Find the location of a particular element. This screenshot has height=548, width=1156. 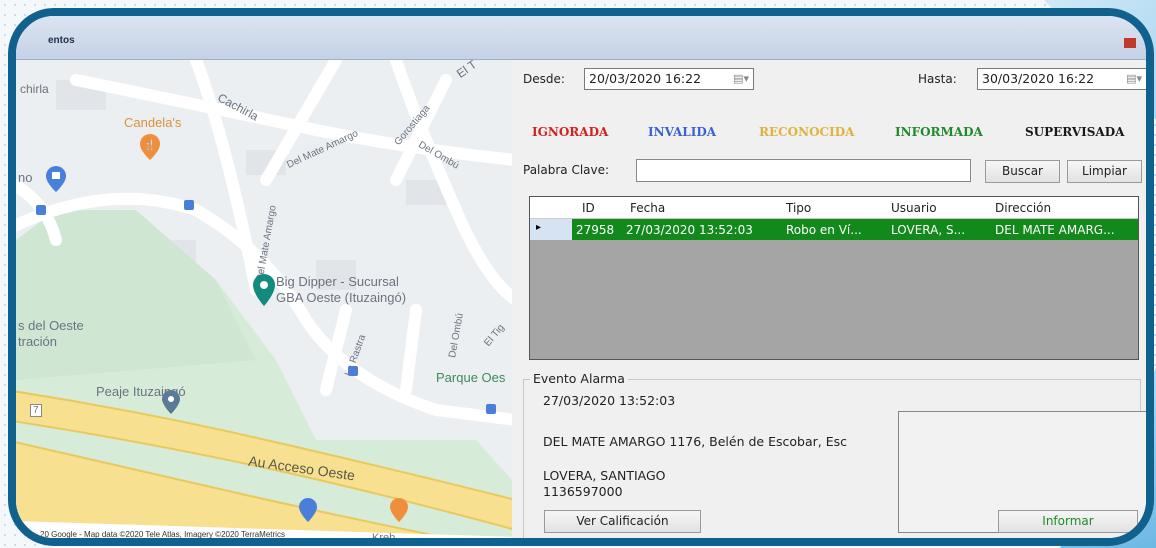

column-header-usuario: Usuario is located at coordinates (914, 208).